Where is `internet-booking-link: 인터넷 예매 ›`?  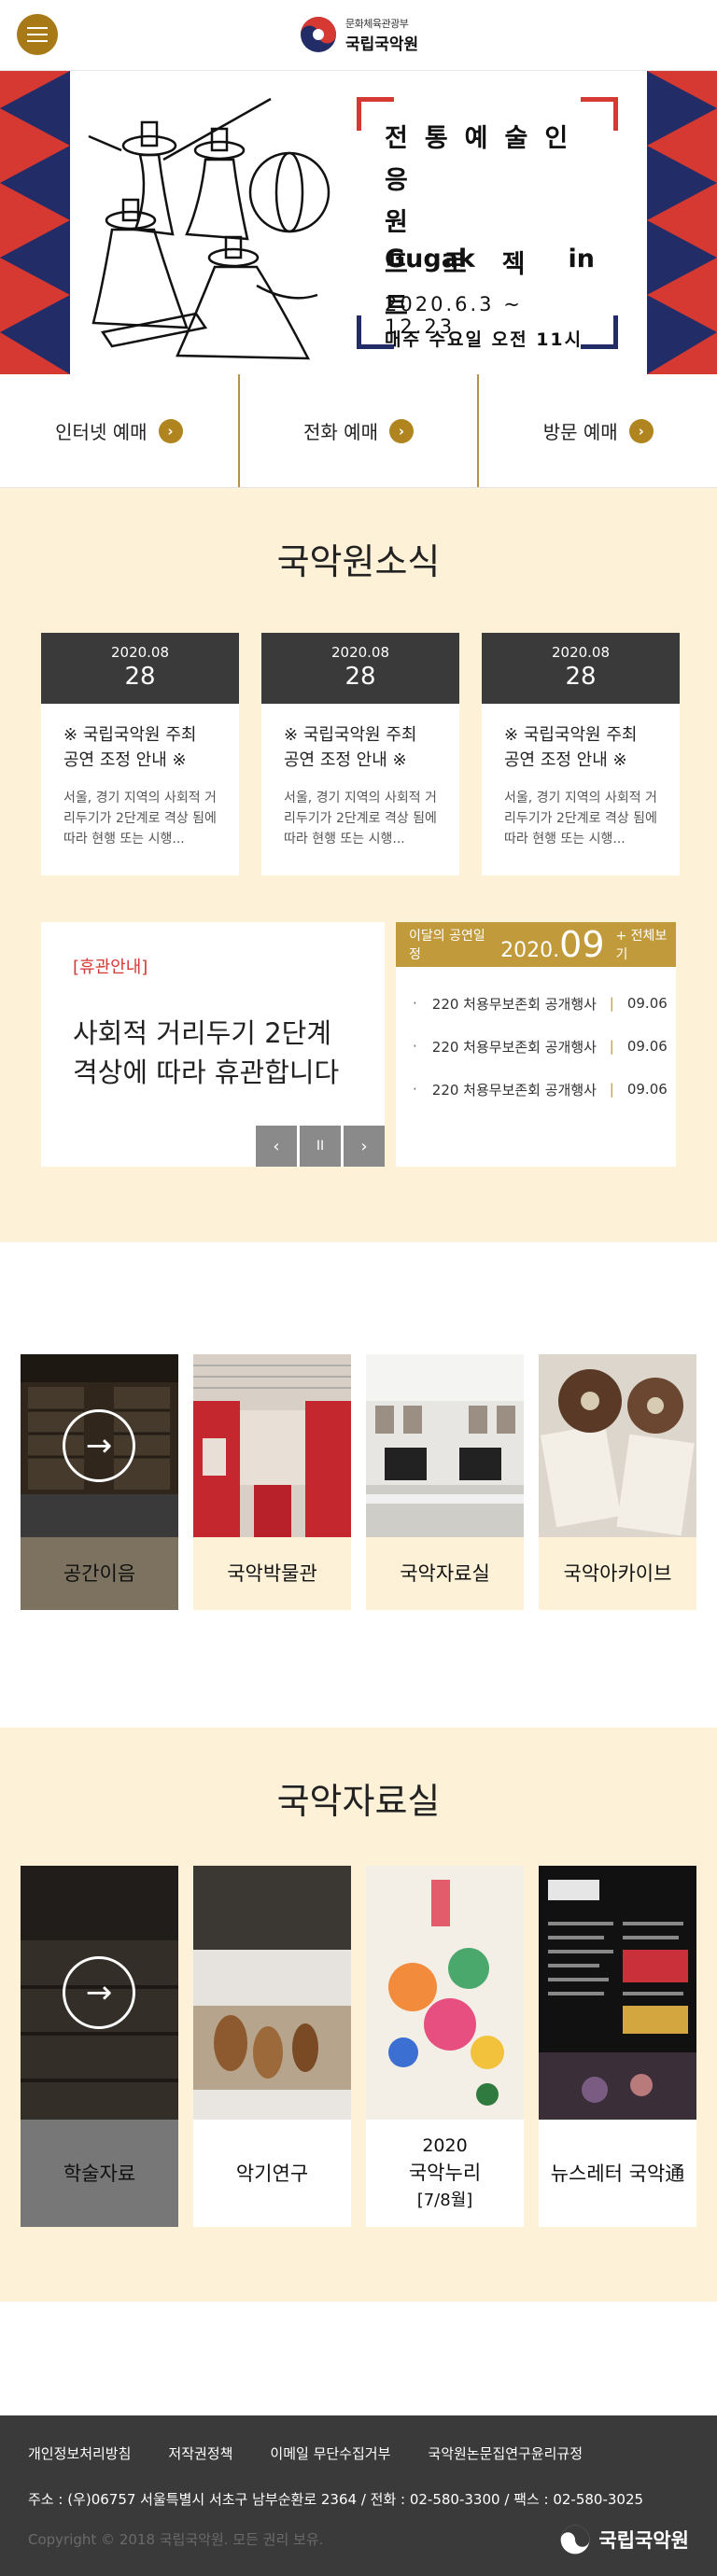 internet-booking-link: 인터넷 예매 › is located at coordinates (120, 430).